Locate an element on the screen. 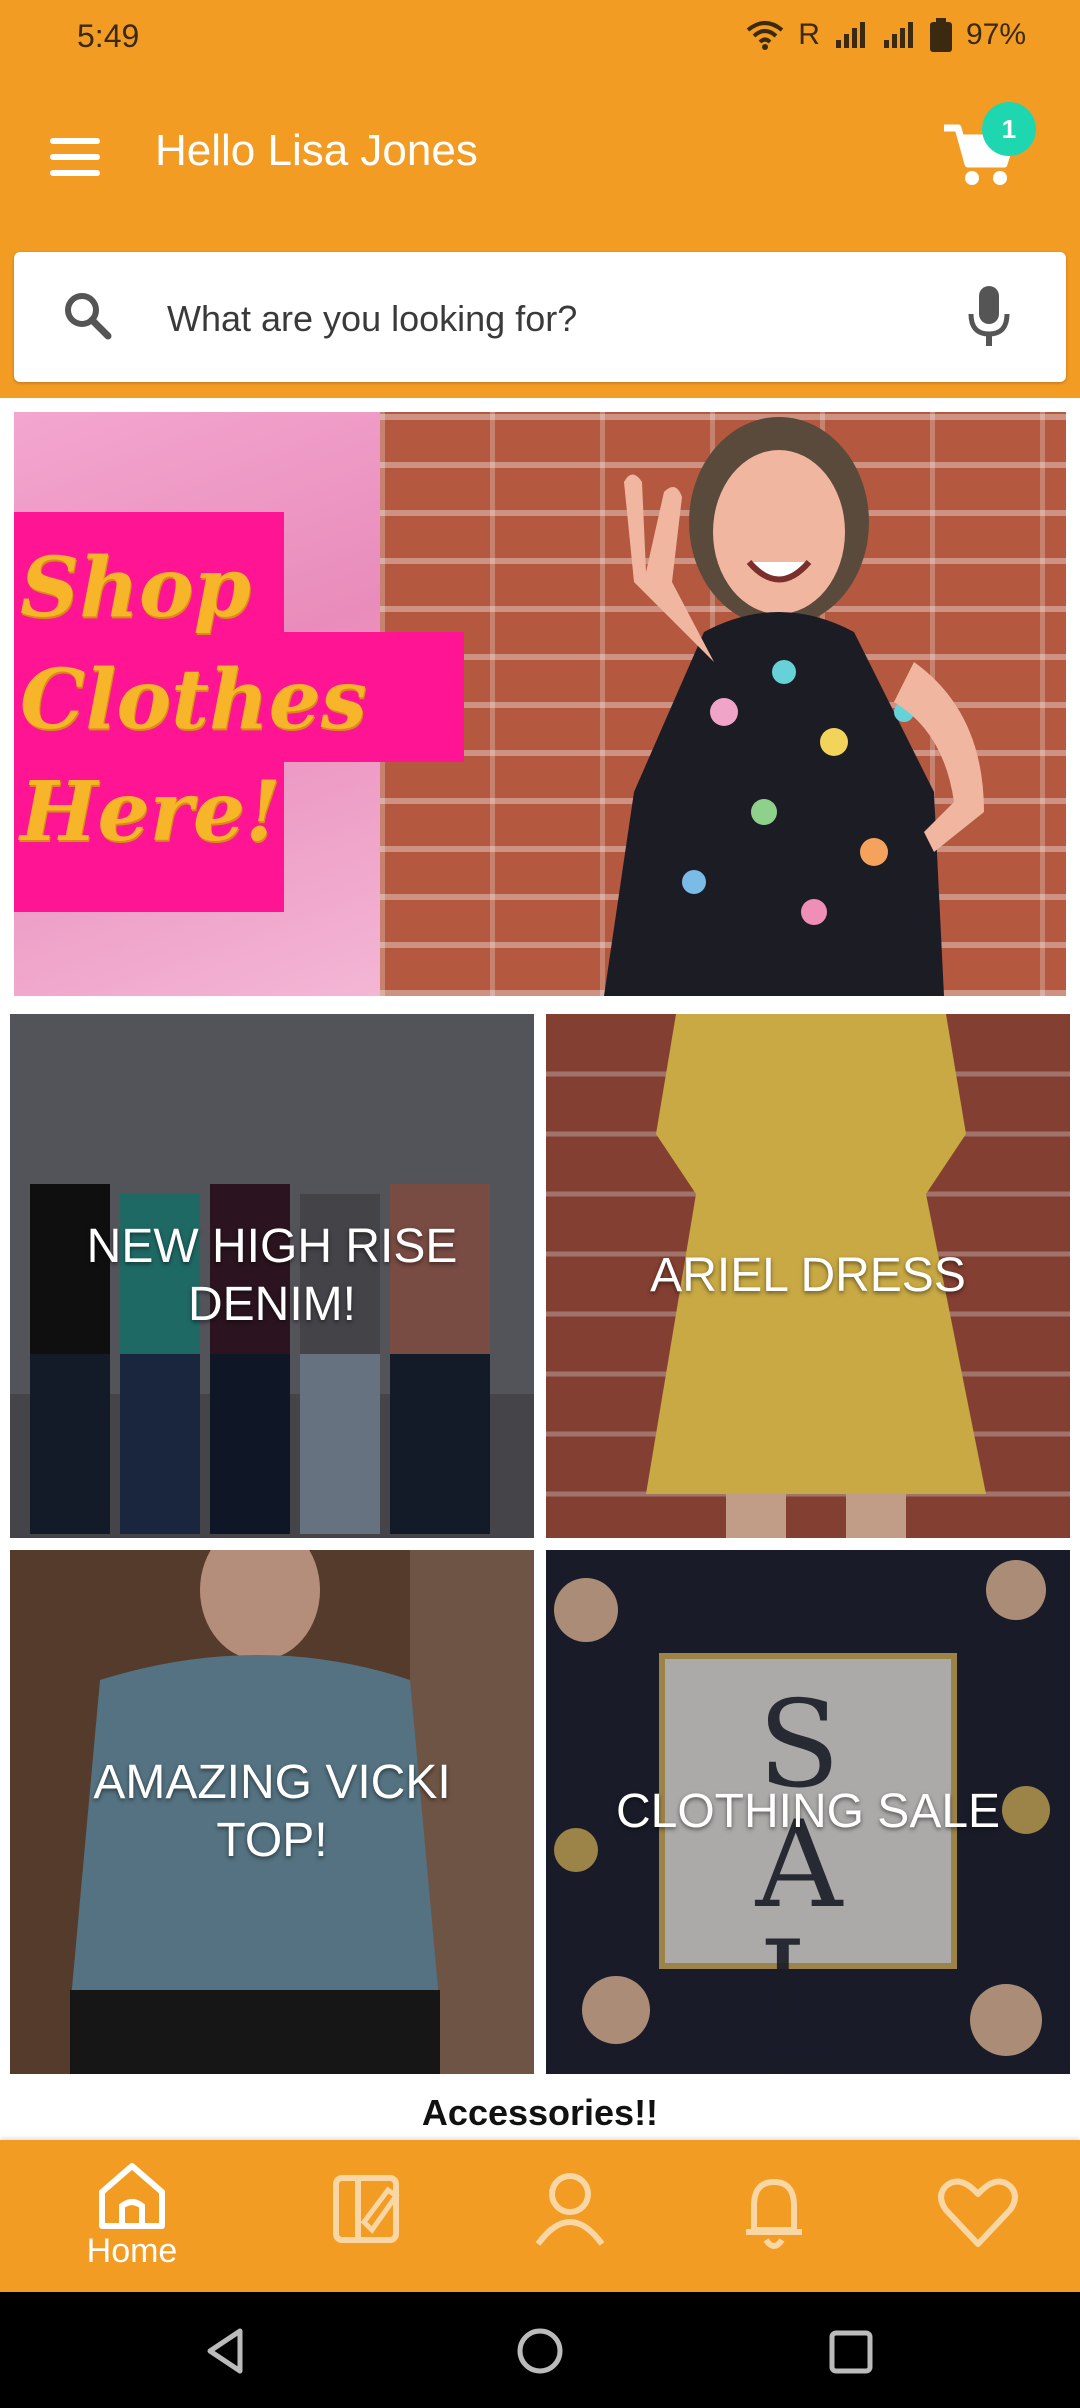  microphone-icon is located at coordinates (989, 317).